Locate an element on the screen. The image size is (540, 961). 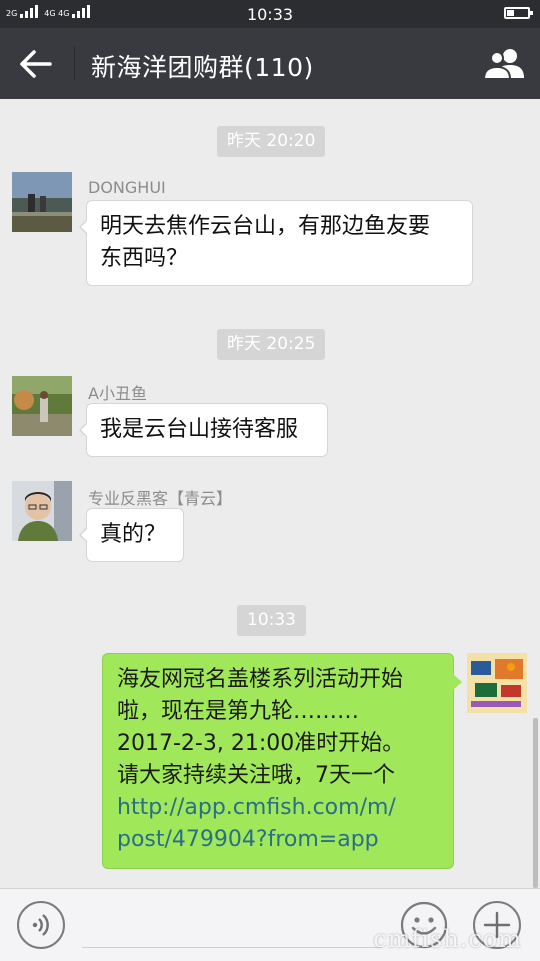
avatar-qingyun is located at coordinates (42, 511).